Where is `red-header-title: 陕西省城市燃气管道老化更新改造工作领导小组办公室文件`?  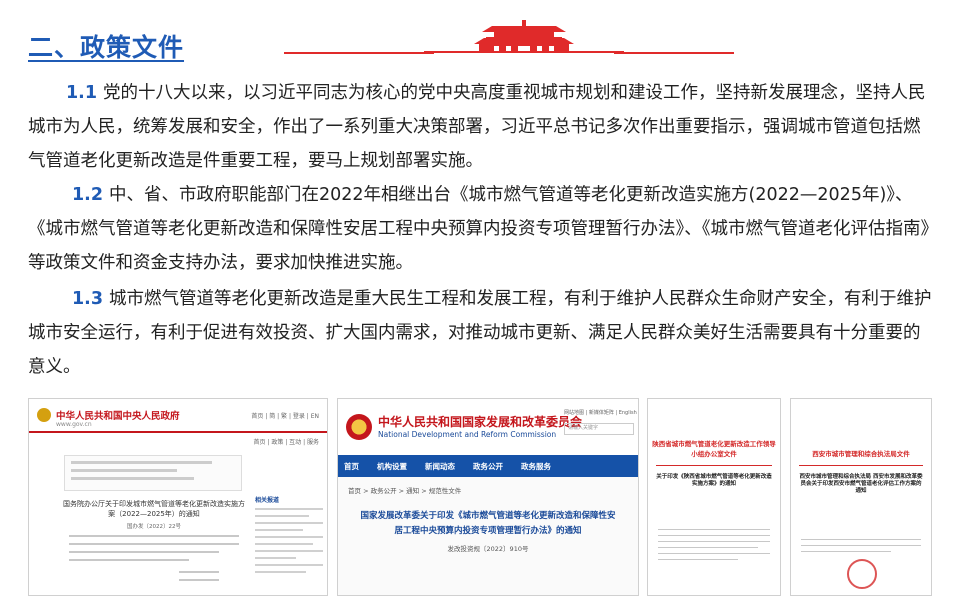
red-header-title: 陕西省城市燃气管道老化更新改造工作领导小组办公室文件 is located at coordinates (714, 449).